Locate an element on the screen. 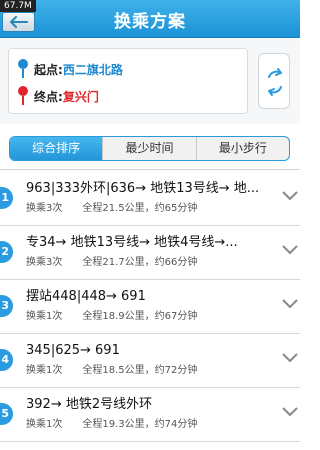 The height and width of the screenshot is (450, 320). plan-time: 约66分钟 is located at coordinates (176, 262).